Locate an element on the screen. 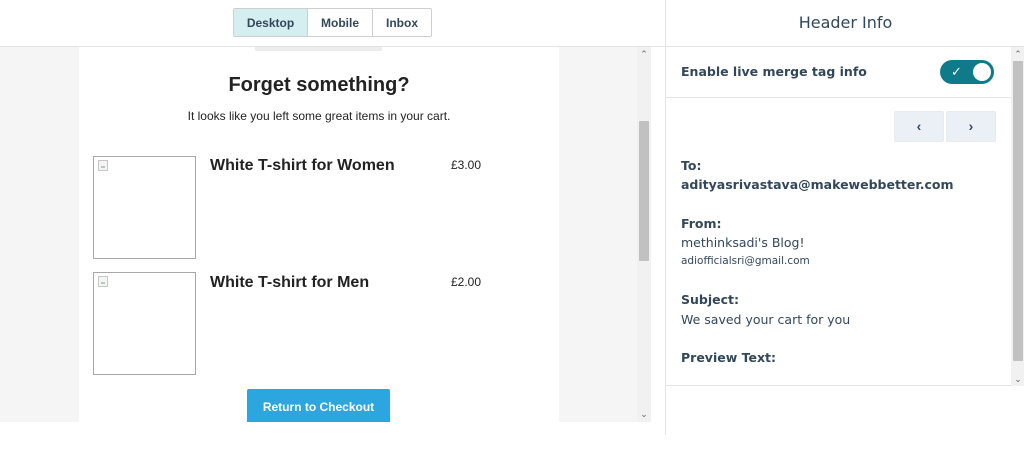  merge-tag-toggle-label: Enable live merge tag info is located at coordinates (774, 71).